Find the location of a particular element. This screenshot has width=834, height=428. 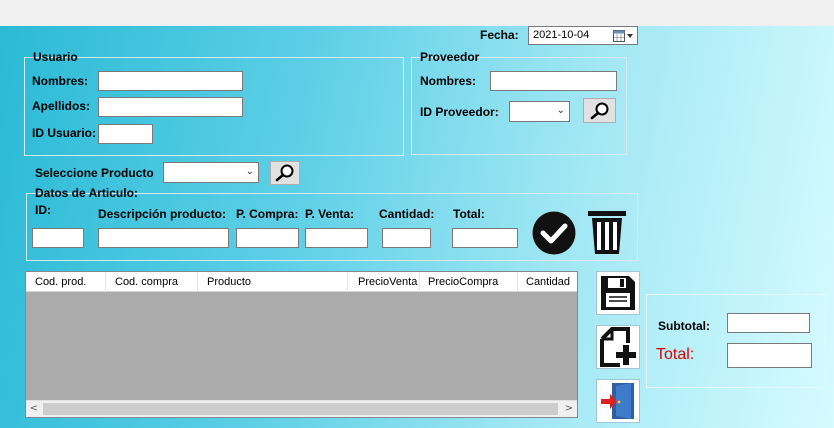

proveedor-group-title: Proveedor is located at coordinates (450, 57).